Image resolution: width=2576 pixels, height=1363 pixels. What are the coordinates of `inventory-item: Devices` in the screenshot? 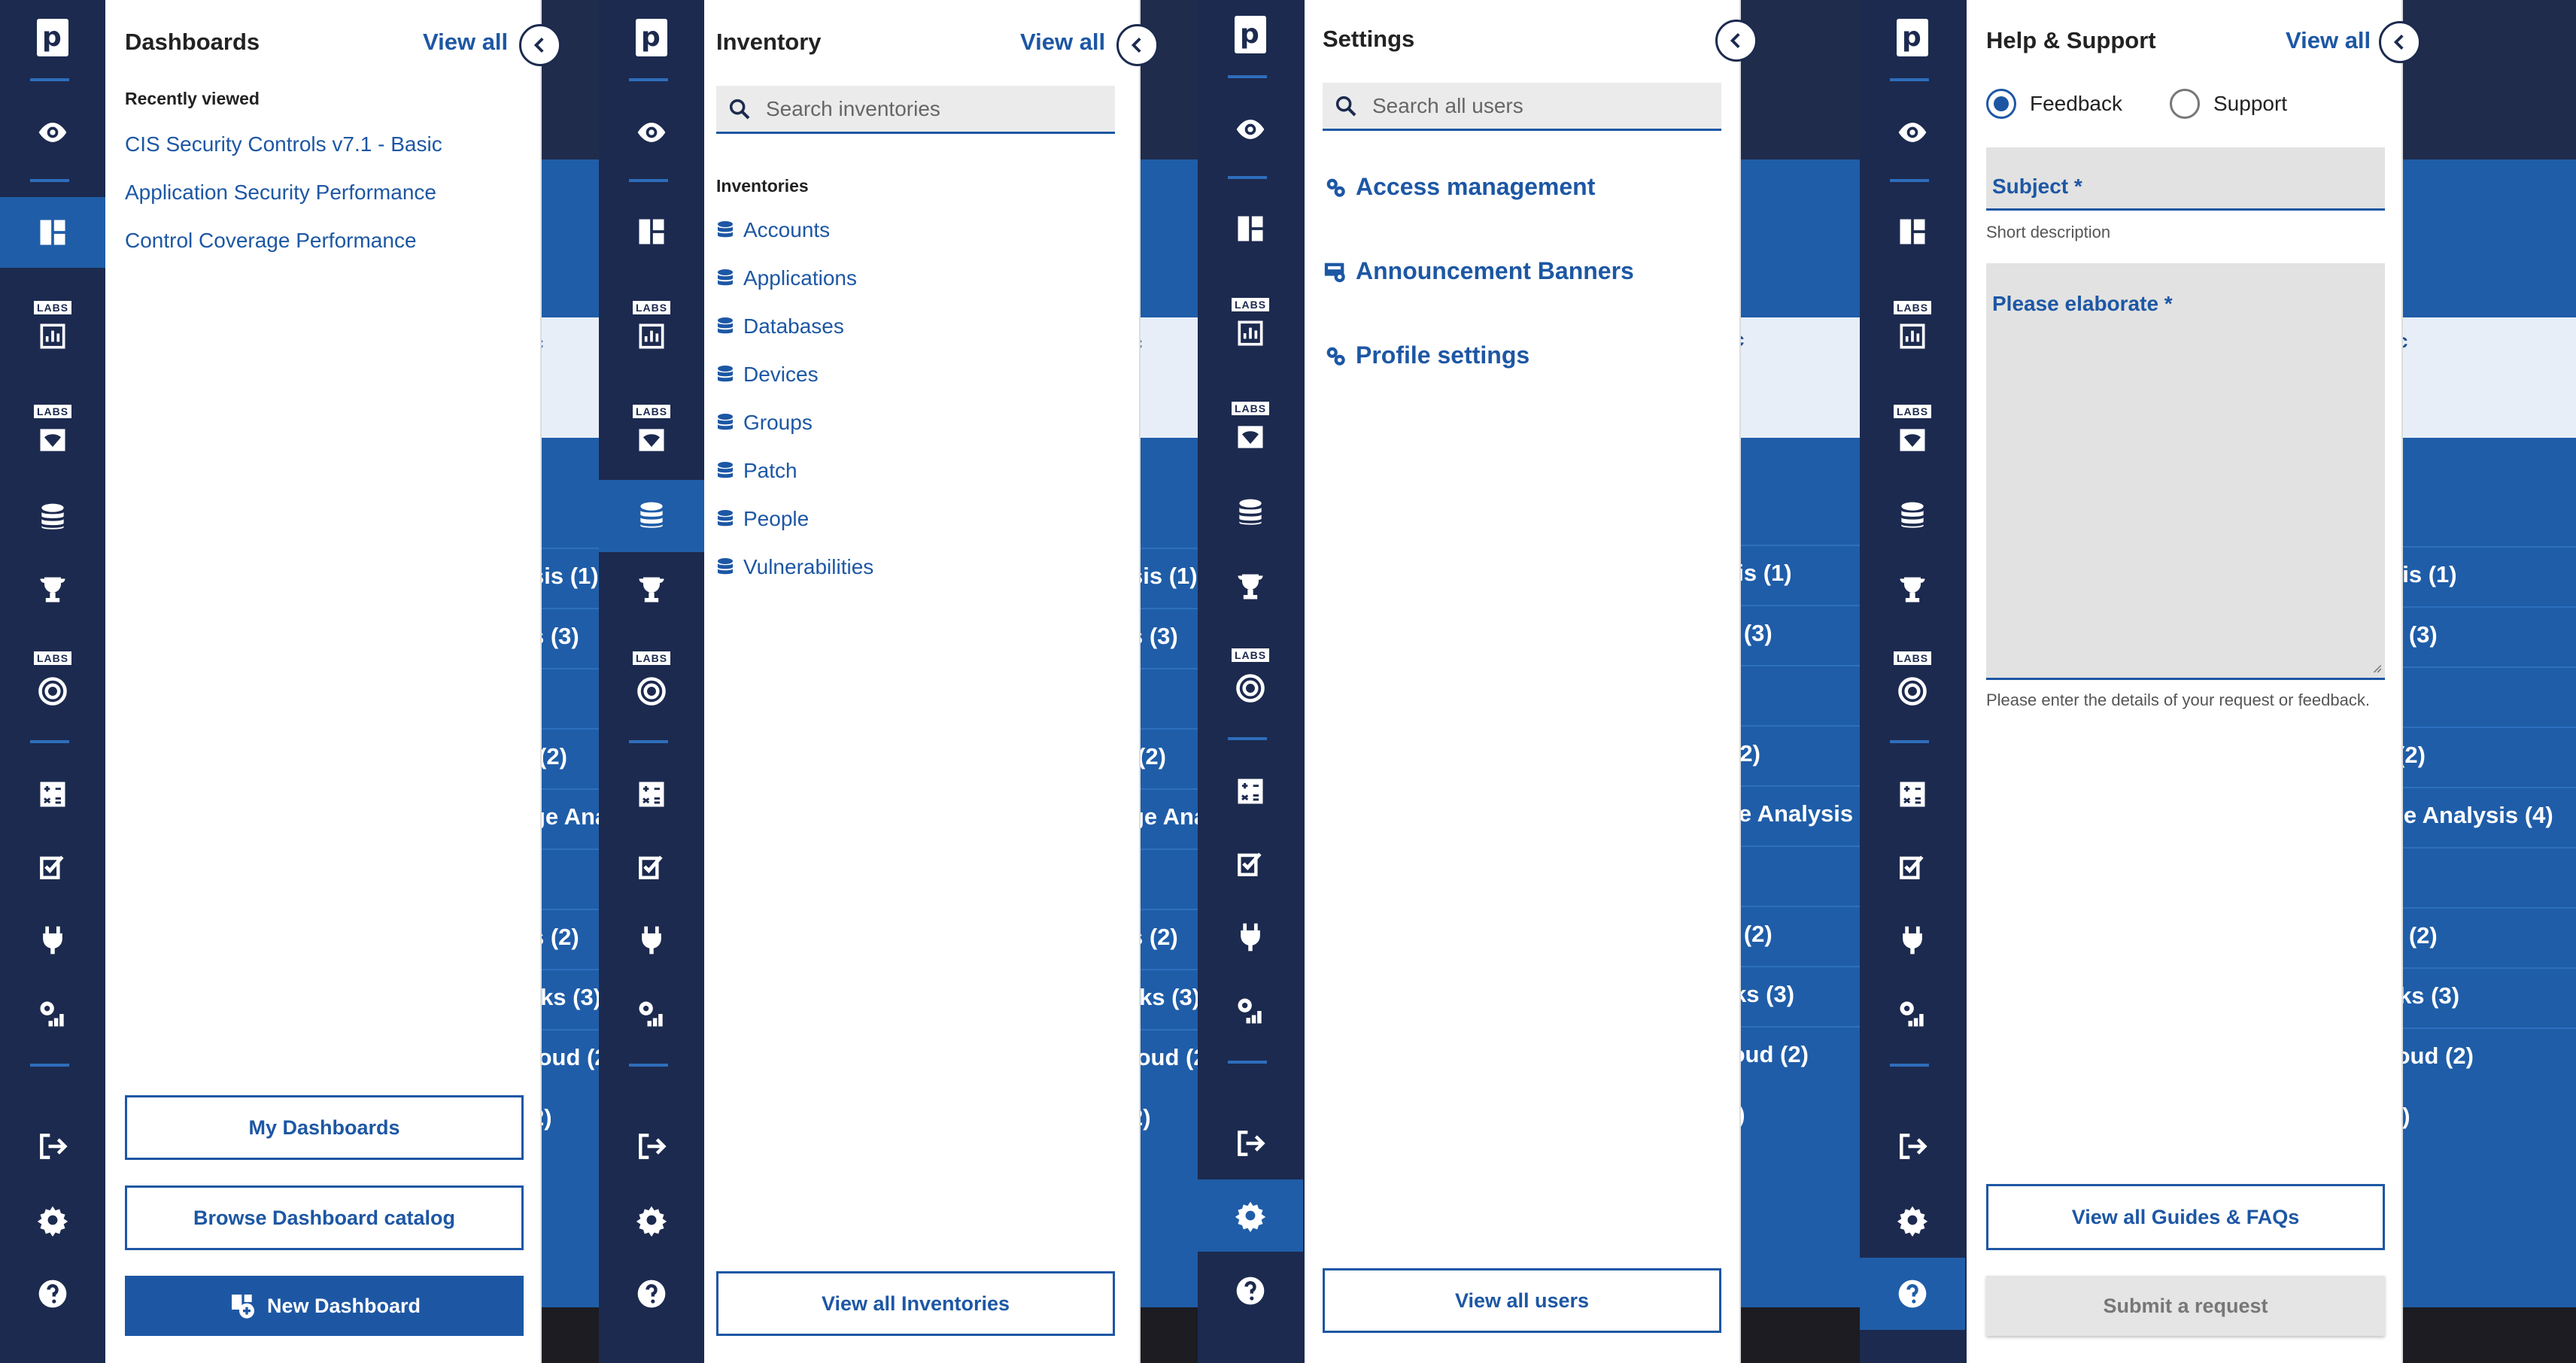 It's located at (767, 375).